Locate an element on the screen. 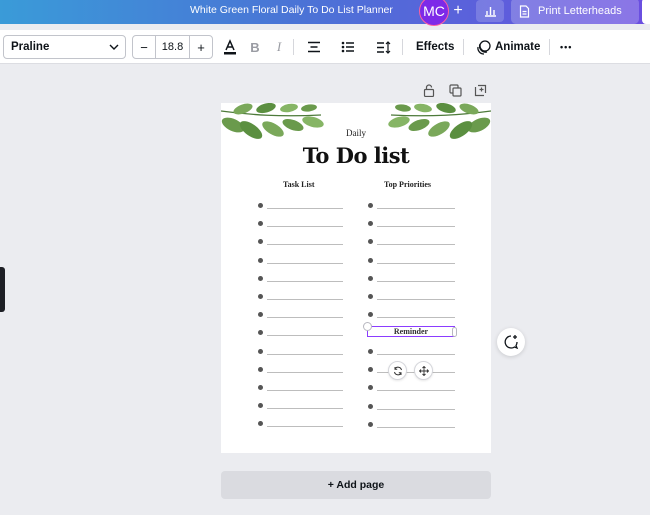 Image resolution: width=650 pixels, height=515 pixels. bullet-list-icon is located at coordinates (347, 47).